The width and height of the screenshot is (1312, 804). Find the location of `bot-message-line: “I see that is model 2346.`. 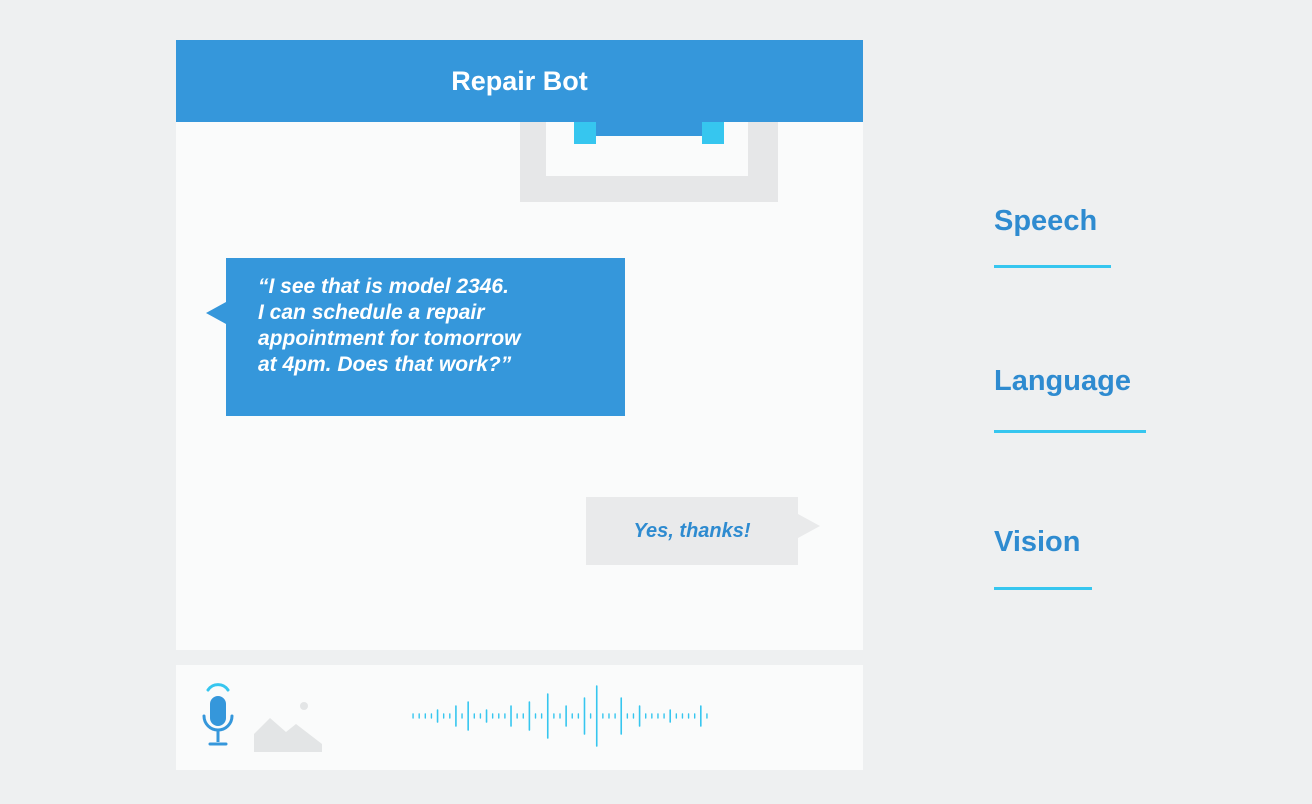

bot-message-line: “I see that is model 2346. is located at coordinates (383, 286).